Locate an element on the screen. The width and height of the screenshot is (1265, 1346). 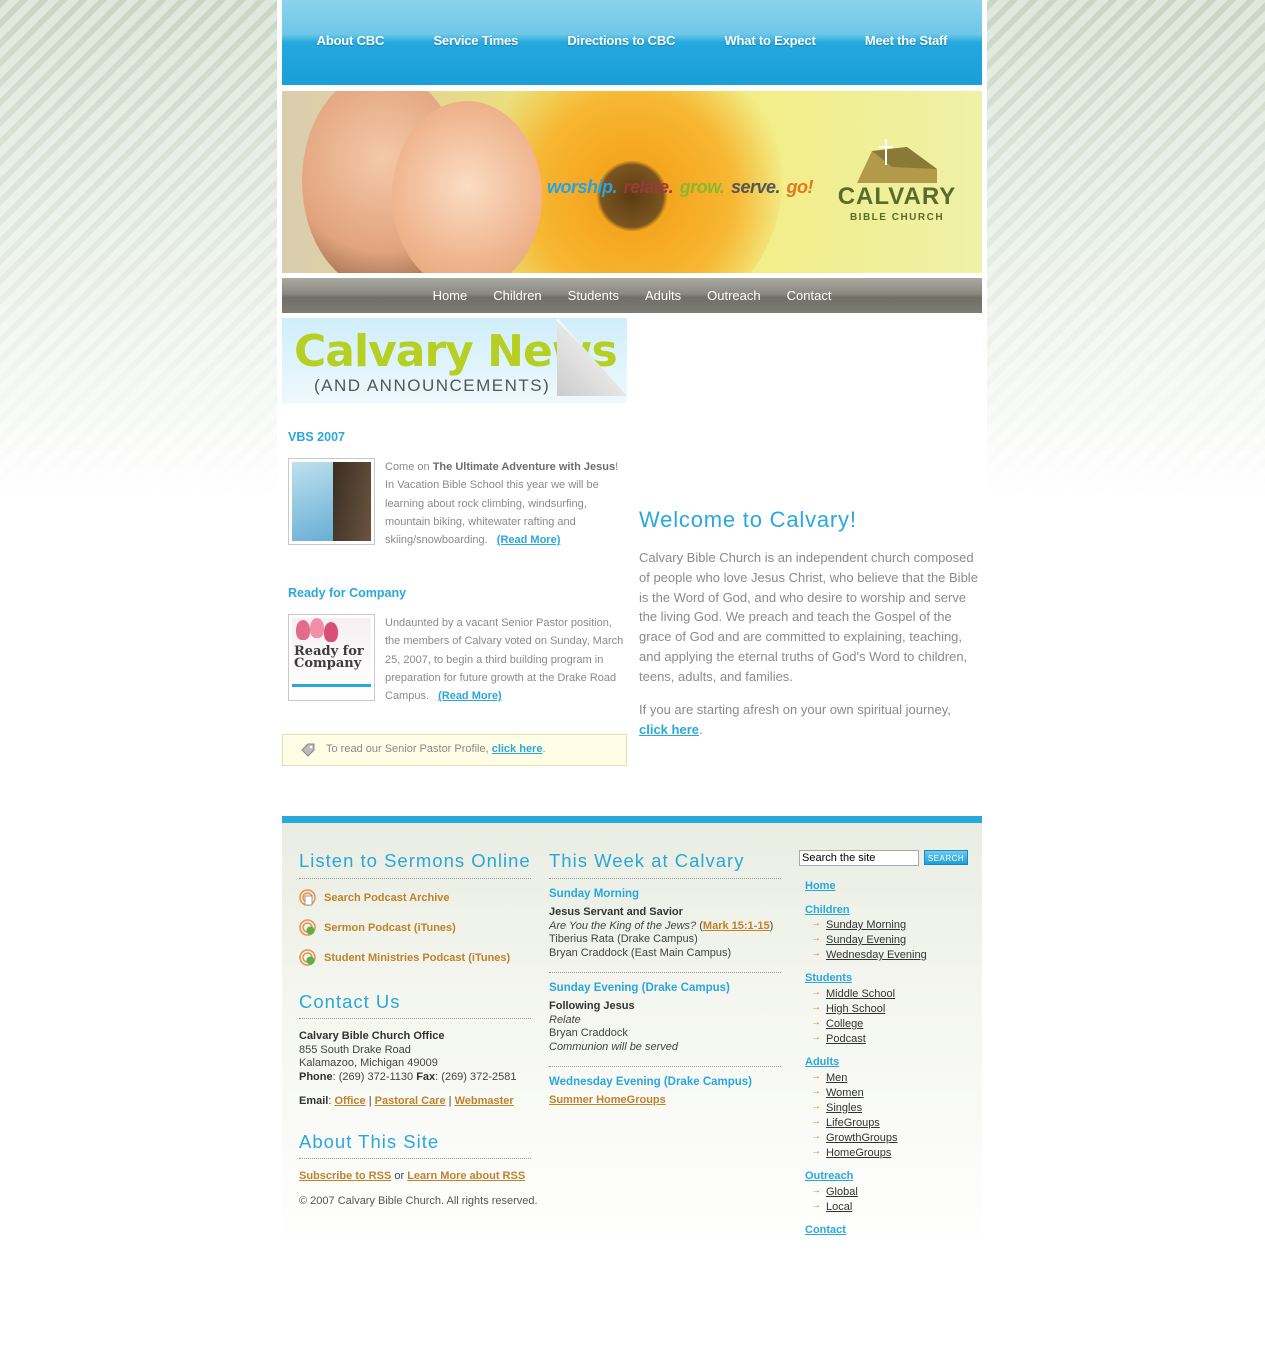
learn-rss-link: Learn More about RSS is located at coordinates (466, 1176).